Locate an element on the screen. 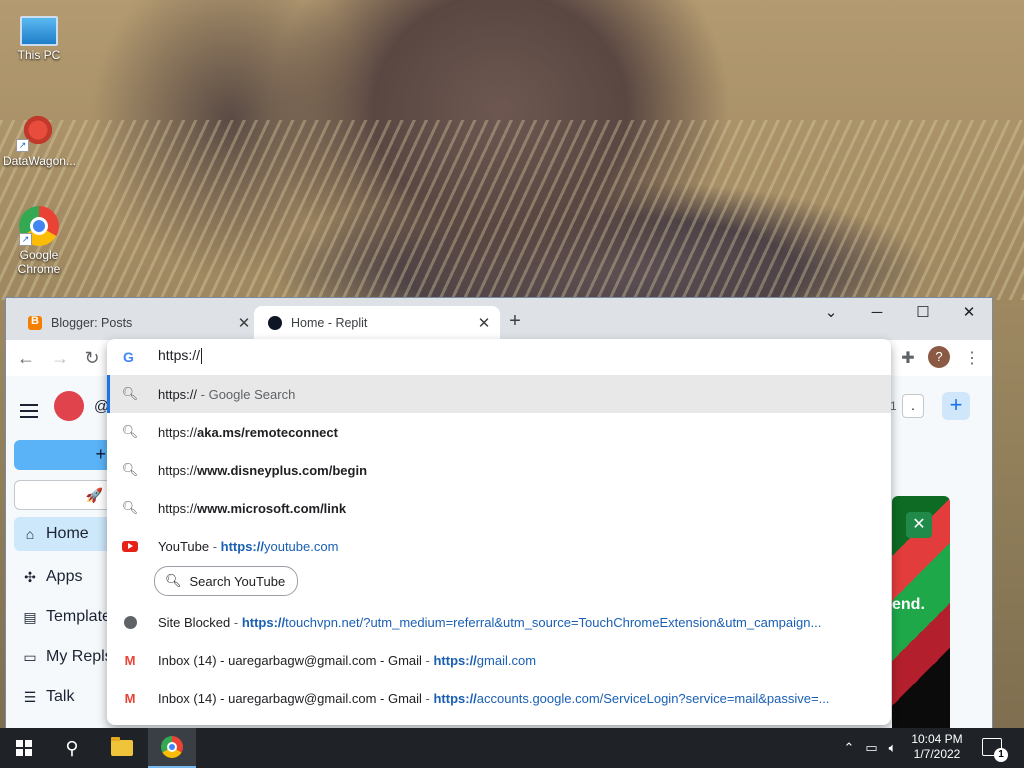 The image size is (1024, 768). talk-icon: ☰ is located at coordinates (30, 696).